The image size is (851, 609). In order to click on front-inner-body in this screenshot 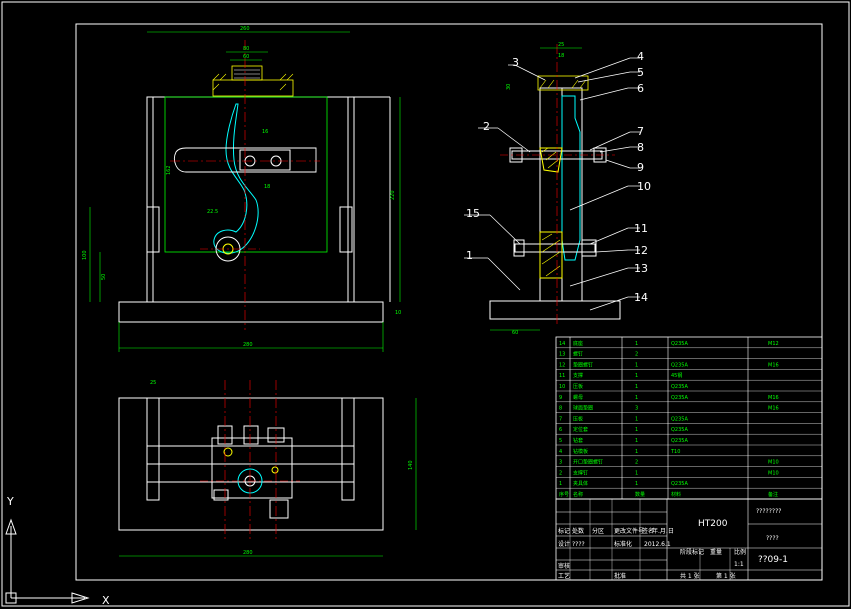, I will do `click(246, 174)`.